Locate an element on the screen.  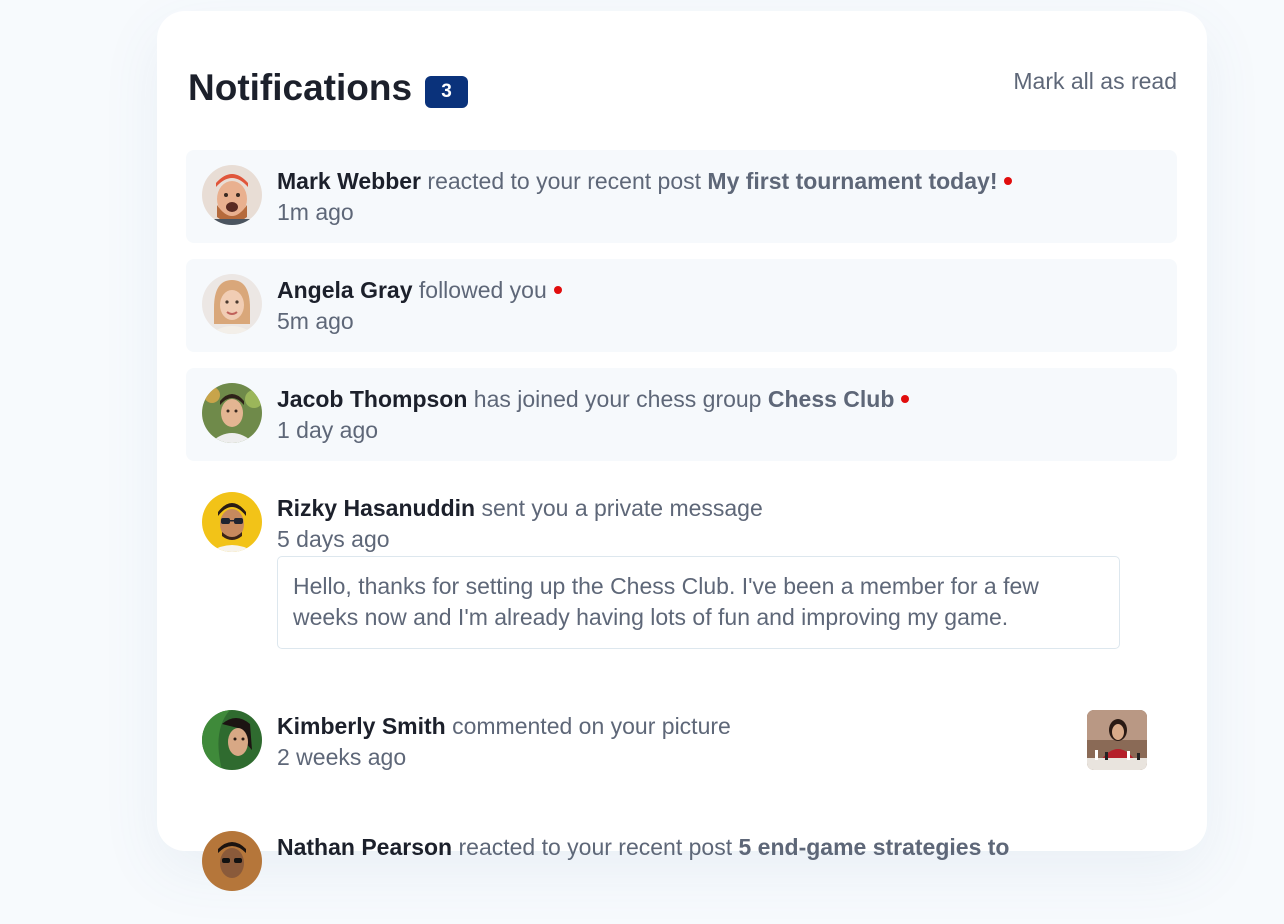
post-link: My first tournament today! is located at coordinates (852, 181).